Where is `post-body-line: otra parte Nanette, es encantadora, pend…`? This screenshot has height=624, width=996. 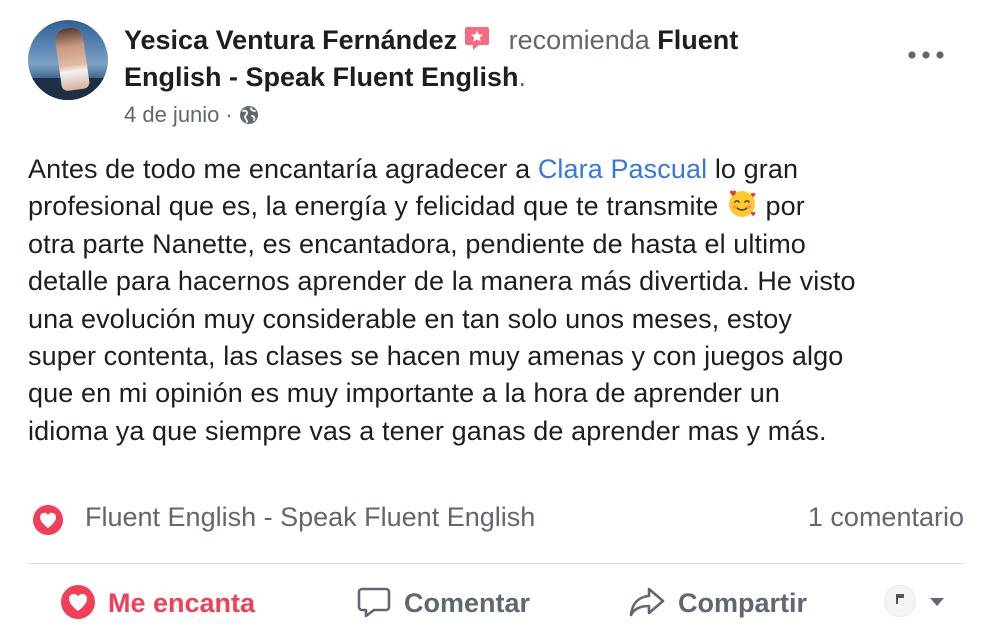 post-body-line: otra parte Nanette, es encantadora, pend… is located at coordinates (417, 243).